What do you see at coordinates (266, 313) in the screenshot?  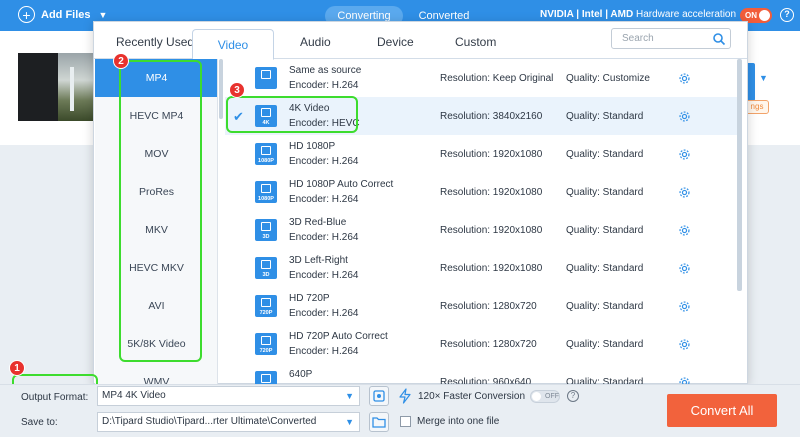 I see `profile-tag: 720P` at bounding box center [266, 313].